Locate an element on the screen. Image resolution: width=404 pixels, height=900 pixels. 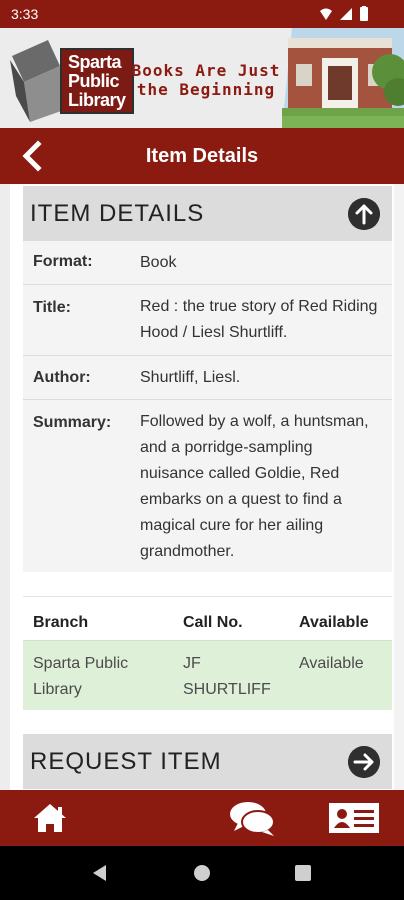
banner-tagline: Books Are Just the Beginning is located at coordinates (206, 80).